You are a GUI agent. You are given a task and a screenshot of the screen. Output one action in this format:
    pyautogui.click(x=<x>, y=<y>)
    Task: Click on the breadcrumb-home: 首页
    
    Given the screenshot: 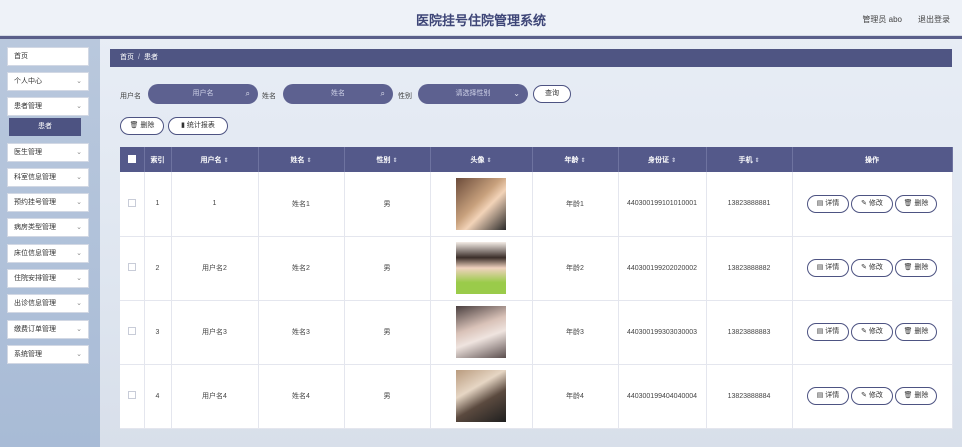 What is the action you would take?
    pyautogui.click(x=127, y=57)
    